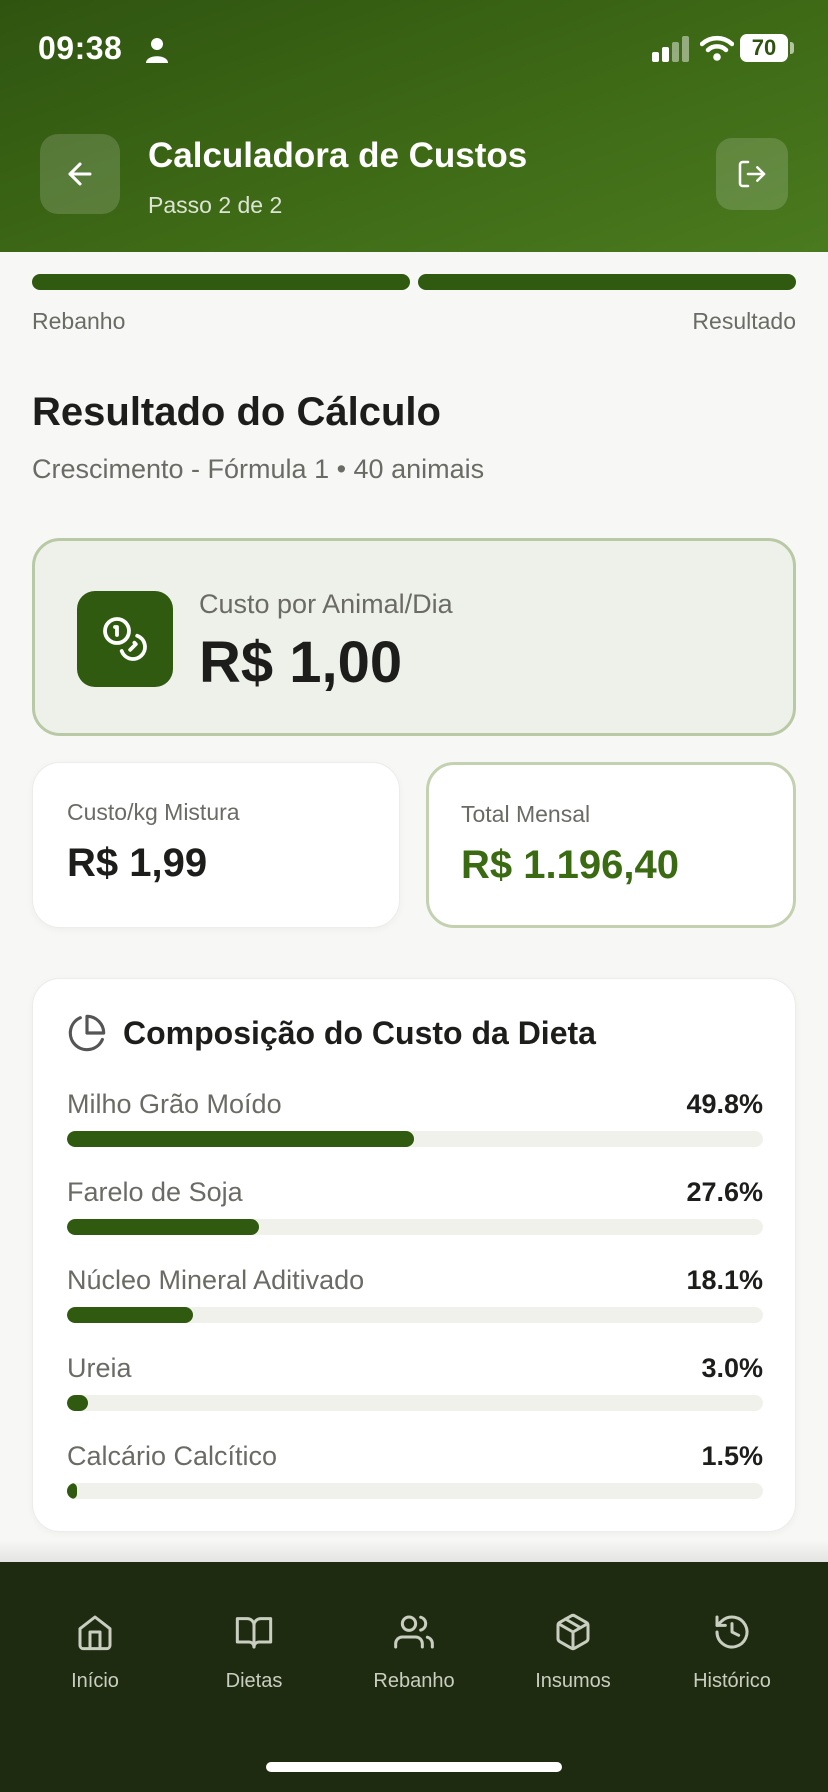 The width and height of the screenshot is (828, 1792). I want to click on monthly-total-label: Total Mensal, so click(526, 814).